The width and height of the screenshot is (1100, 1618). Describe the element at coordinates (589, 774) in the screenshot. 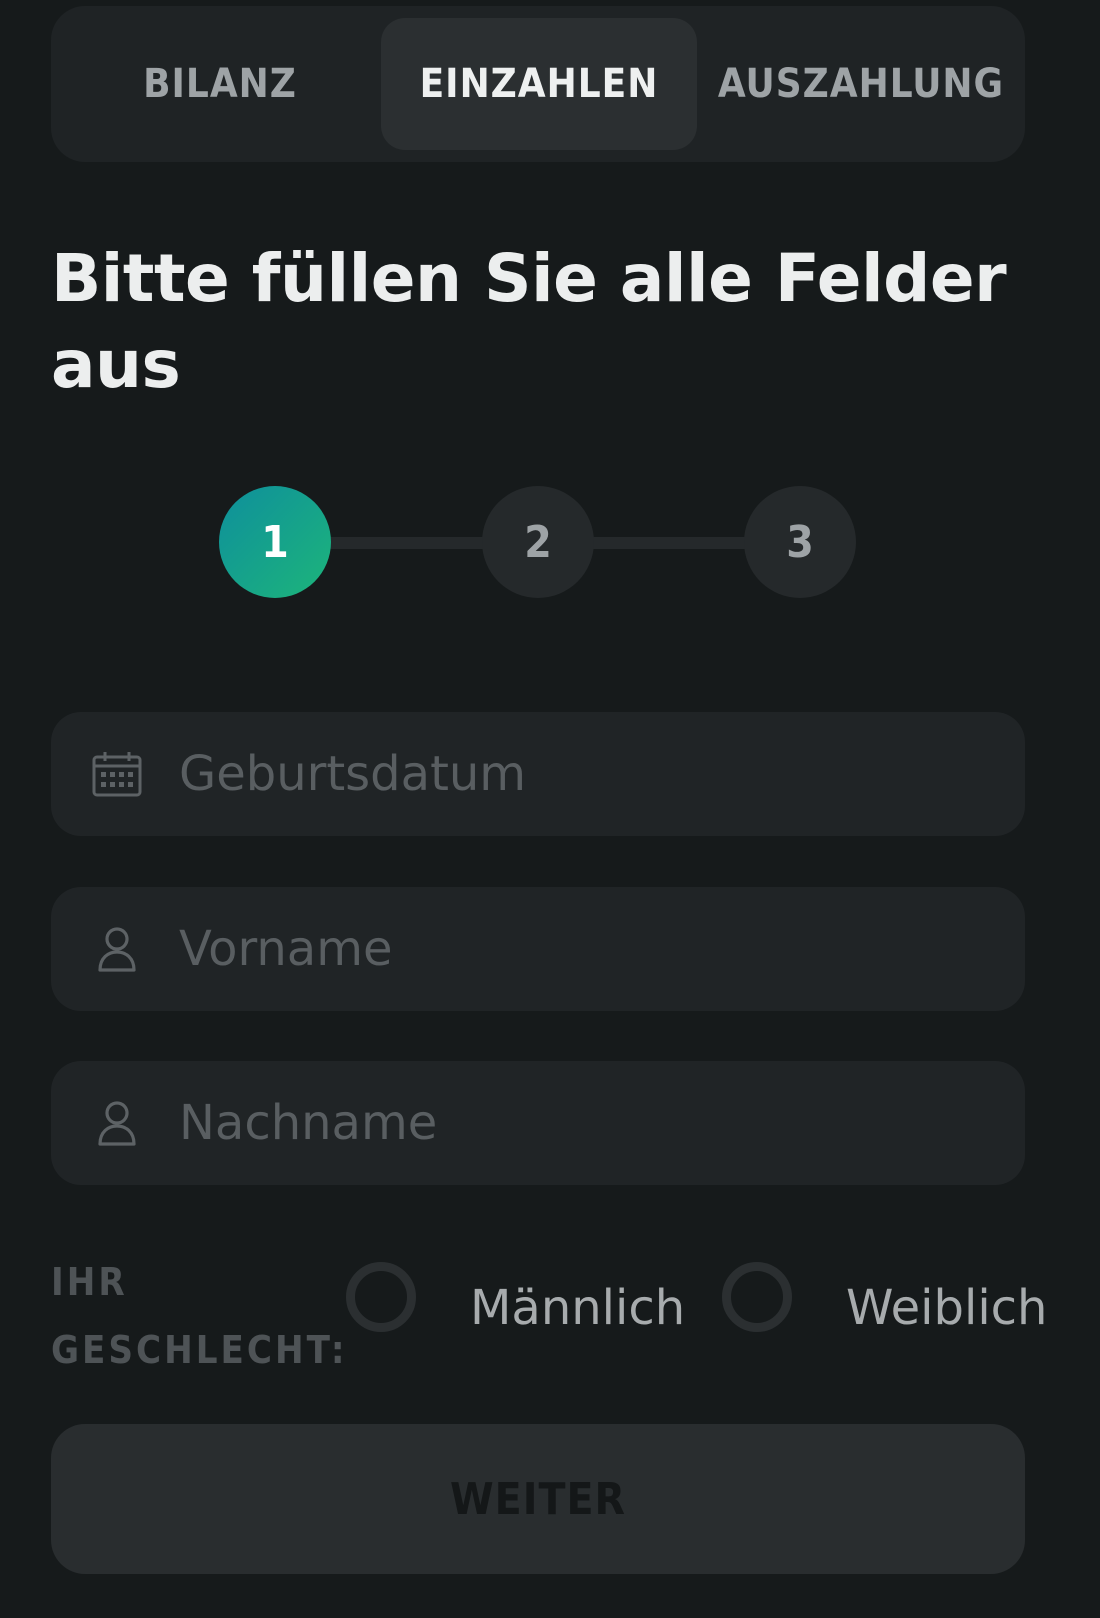

I see `birthdate-input` at that location.